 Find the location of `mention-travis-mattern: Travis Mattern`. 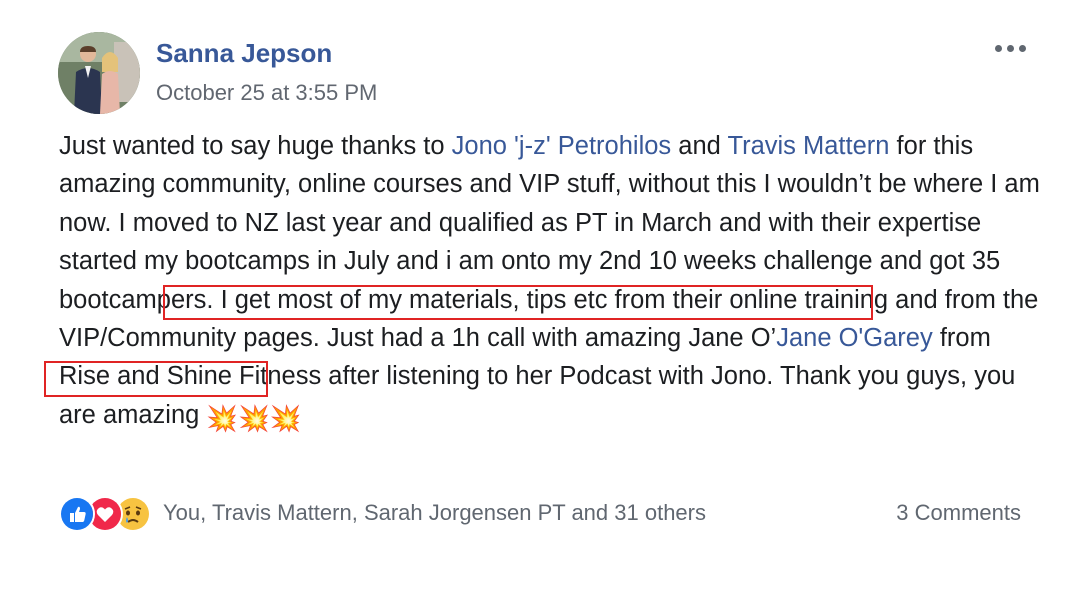

mention-travis-mattern: Travis Mattern is located at coordinates (808, 146).